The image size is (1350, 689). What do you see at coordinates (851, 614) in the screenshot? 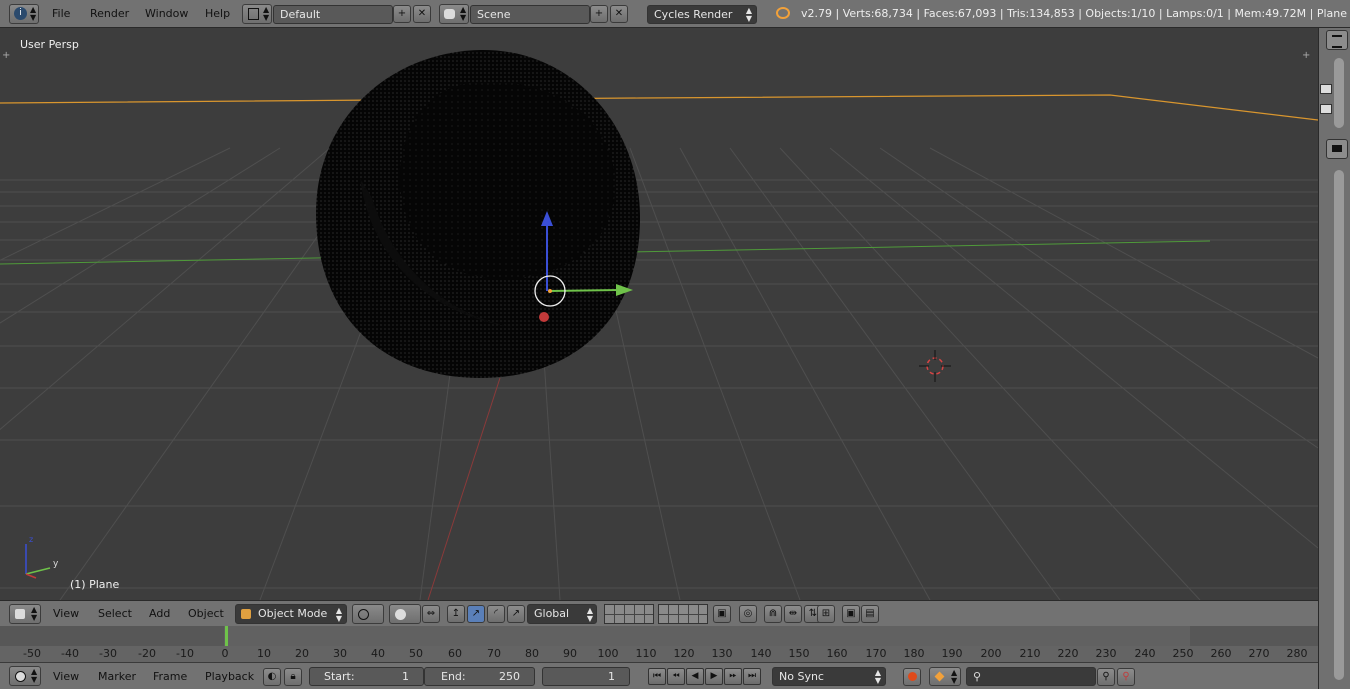
I see `opengl-render-image-button: ▣` at bounding box center [851, 614].